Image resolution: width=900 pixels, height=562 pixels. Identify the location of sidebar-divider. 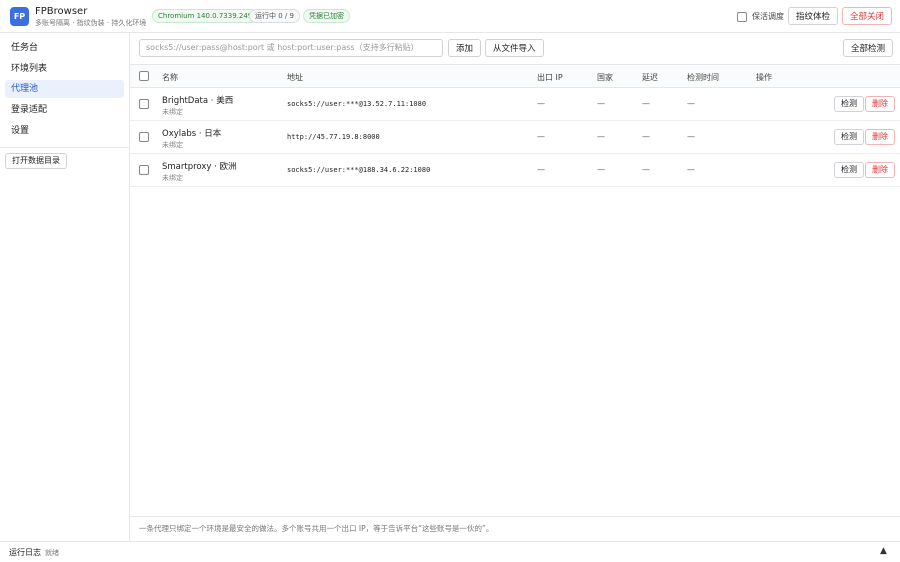
(65, 147).